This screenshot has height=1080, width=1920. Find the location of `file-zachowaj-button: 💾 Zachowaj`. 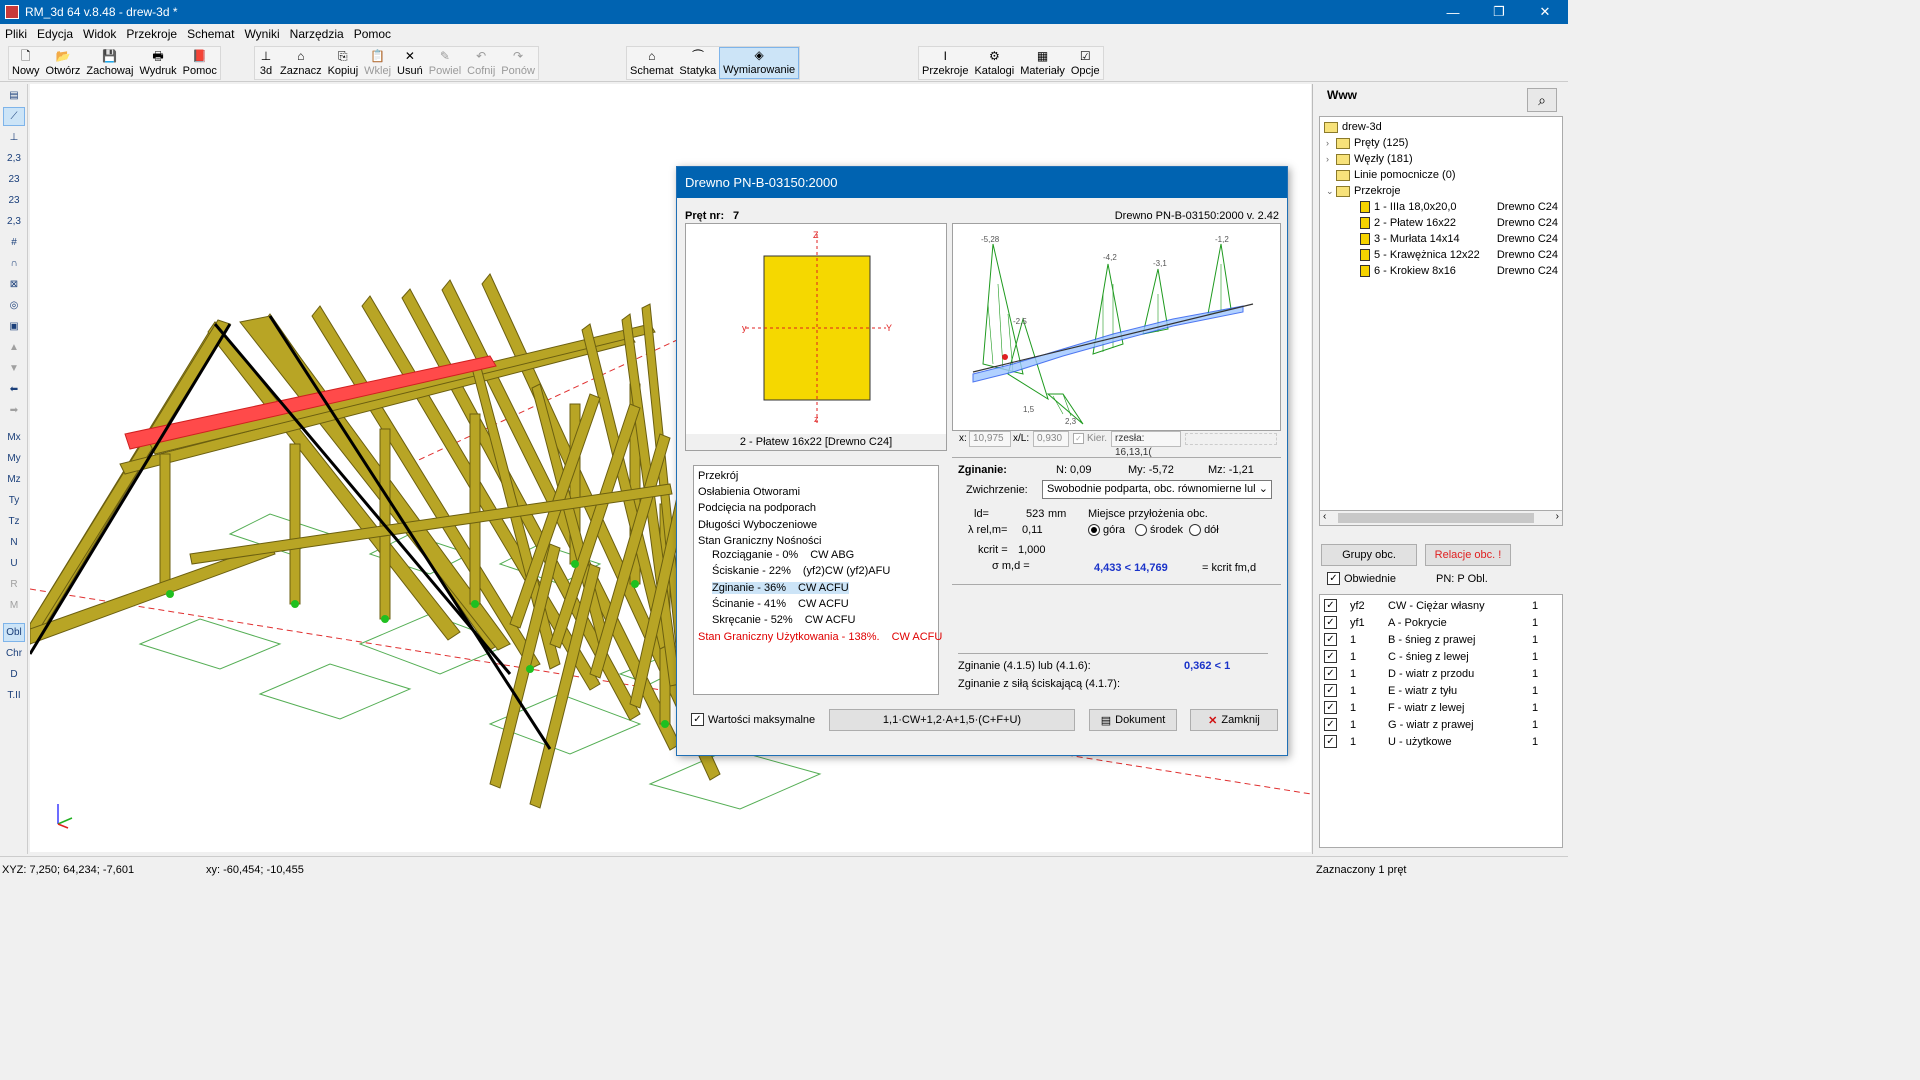

file-zachowaj-button: 💾 Zachowaj is located at coordinates (109, 63).